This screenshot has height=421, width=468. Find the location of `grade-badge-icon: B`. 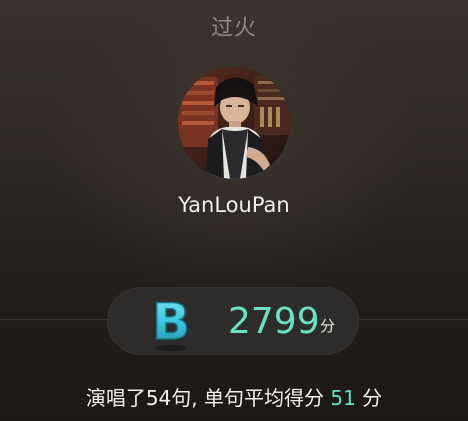

grade-badge-icon: B is located at coordinates (171, 321).